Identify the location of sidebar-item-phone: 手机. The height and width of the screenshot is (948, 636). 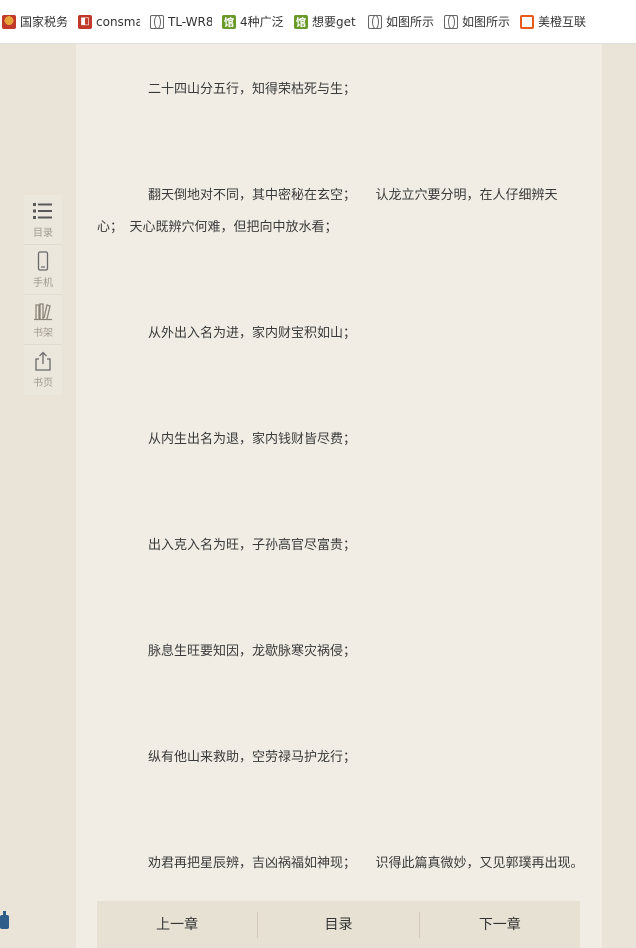
(43, 270).